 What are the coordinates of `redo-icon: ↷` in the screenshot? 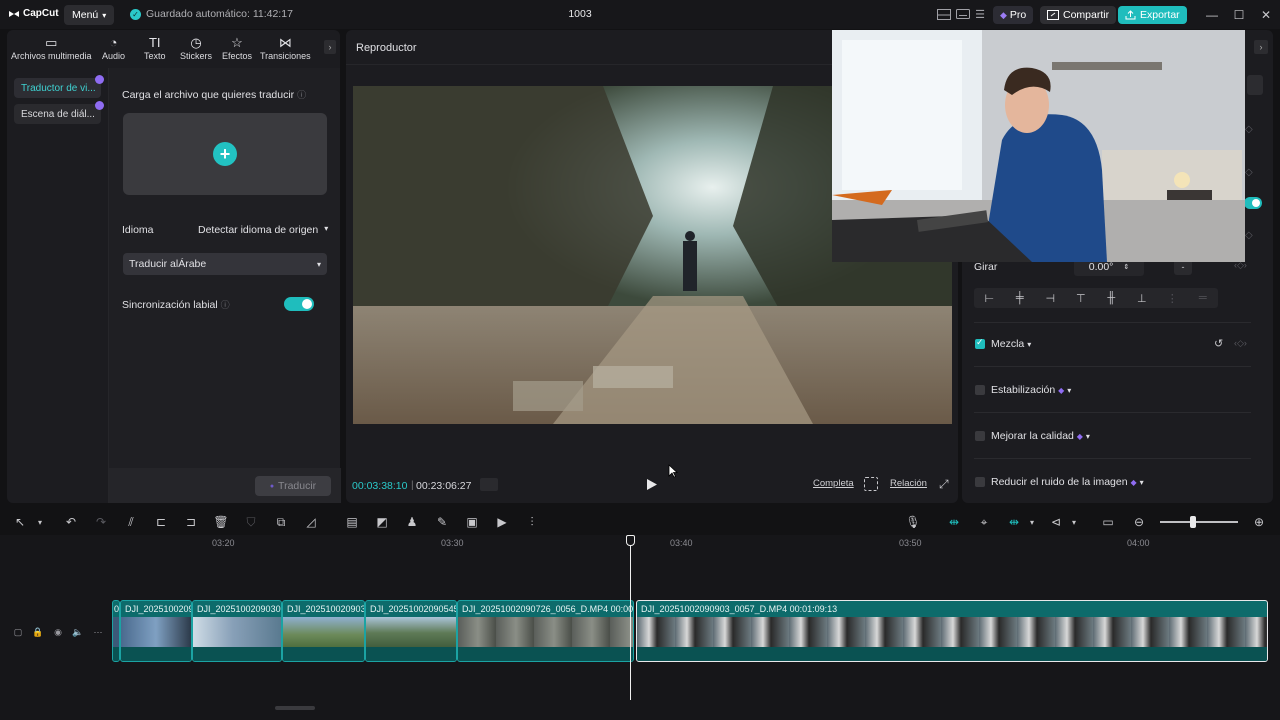 It's located at (101, 522).